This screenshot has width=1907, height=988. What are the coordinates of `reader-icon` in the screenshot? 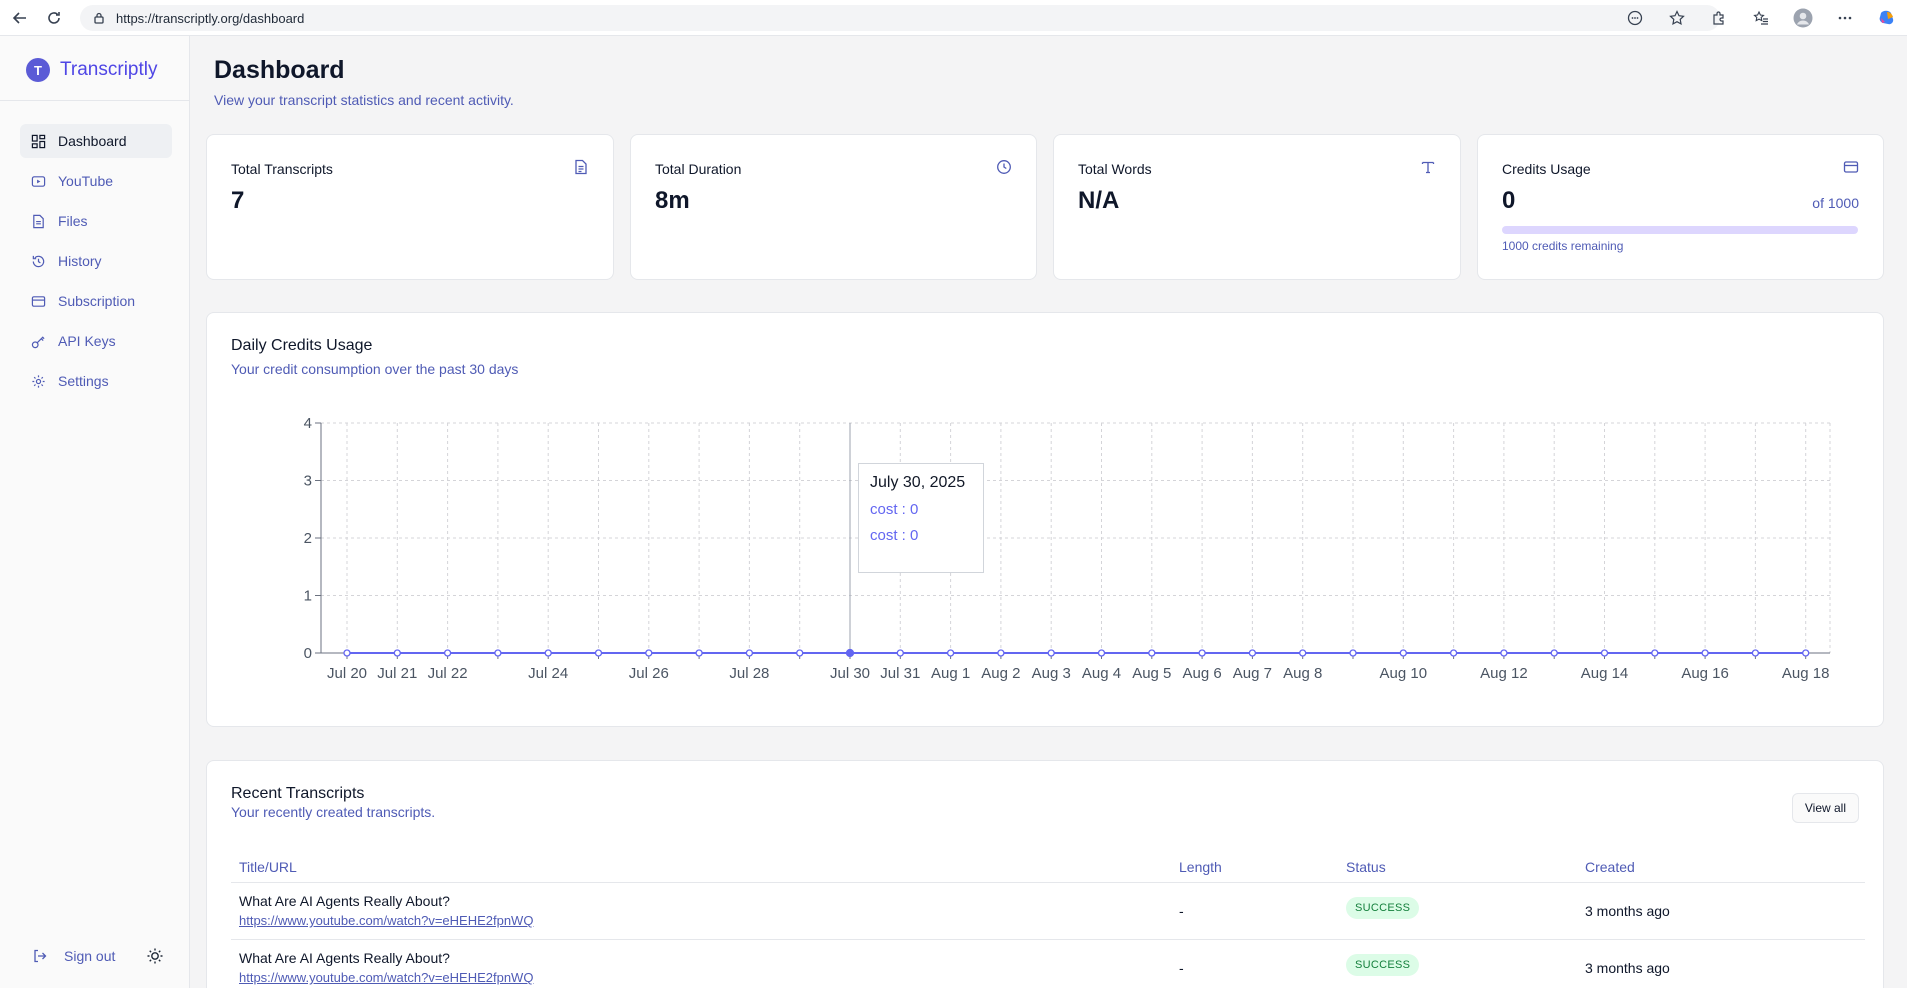 It's located at (1635, 18).